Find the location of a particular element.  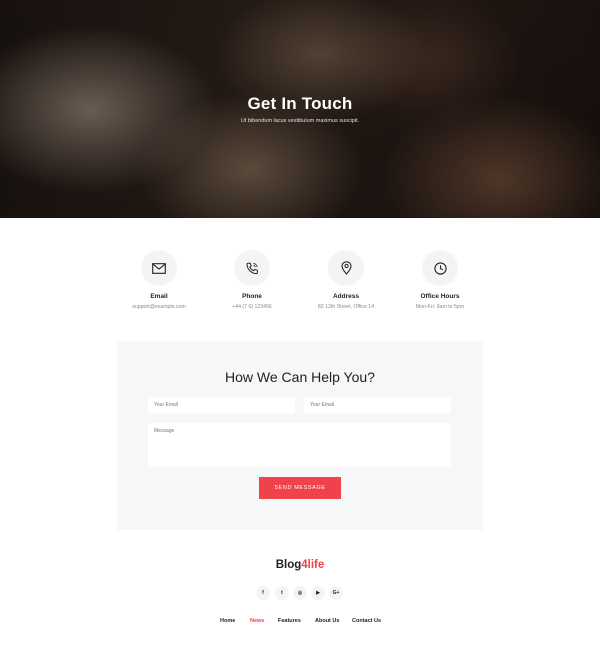

email-field-secondary is located at coordinates (377, 405).